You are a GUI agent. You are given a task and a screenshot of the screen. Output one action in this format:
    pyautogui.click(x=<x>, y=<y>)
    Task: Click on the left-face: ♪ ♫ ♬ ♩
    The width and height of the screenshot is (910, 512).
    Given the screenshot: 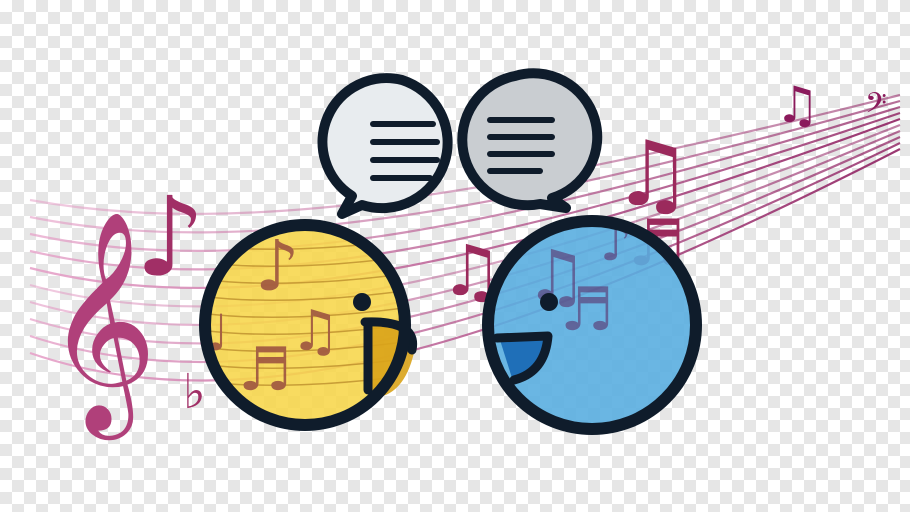 What is the action you would take?
    pyautogui.click(x=308, y=325)
    